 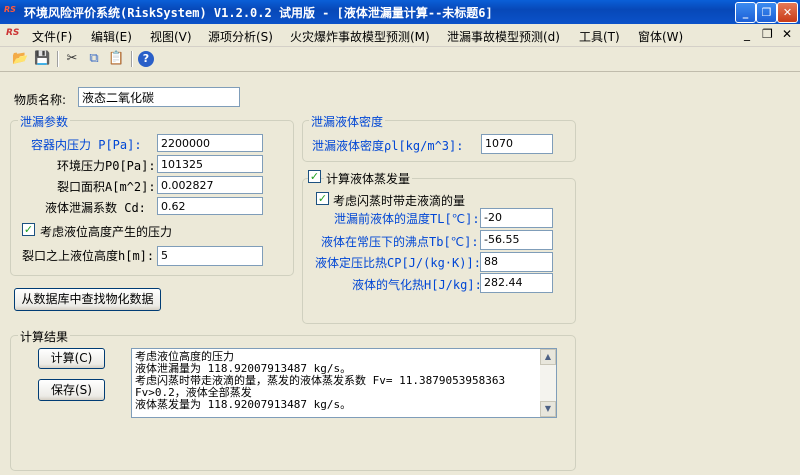 I want to click on consider-height-label: 考虑液位高度产生的压力, so click(x=106, y=232).